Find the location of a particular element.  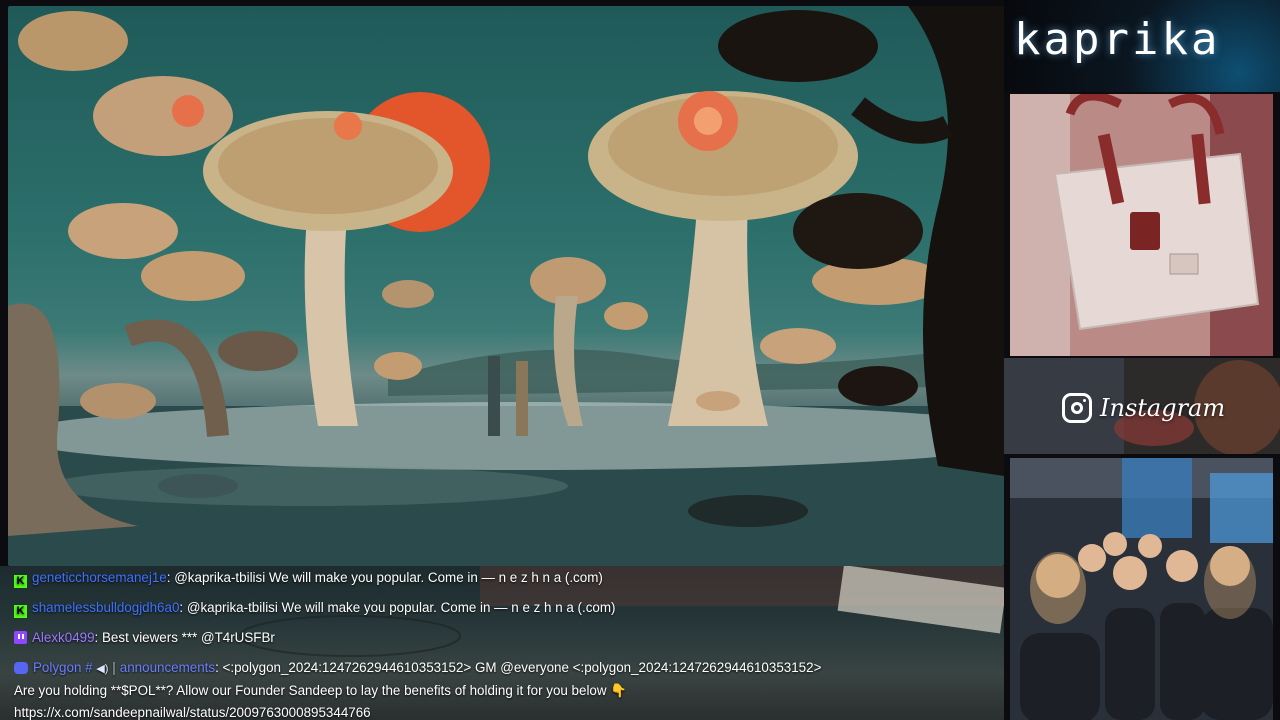

twitch-icon is located at coordinates (20, 637).